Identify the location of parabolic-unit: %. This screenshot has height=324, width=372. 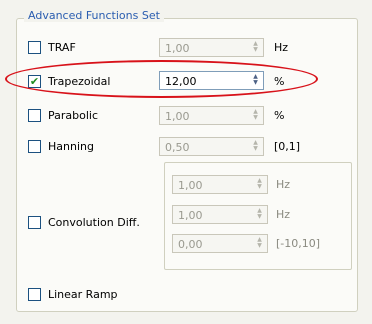
(279, 115).